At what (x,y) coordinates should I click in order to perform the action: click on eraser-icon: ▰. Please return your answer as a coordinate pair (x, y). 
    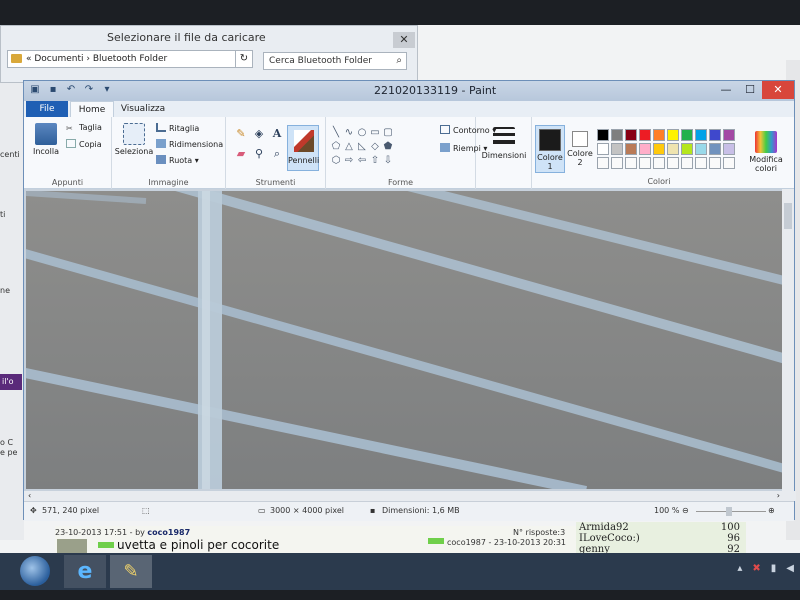
    Looking at the image, I should click on (241, 154).